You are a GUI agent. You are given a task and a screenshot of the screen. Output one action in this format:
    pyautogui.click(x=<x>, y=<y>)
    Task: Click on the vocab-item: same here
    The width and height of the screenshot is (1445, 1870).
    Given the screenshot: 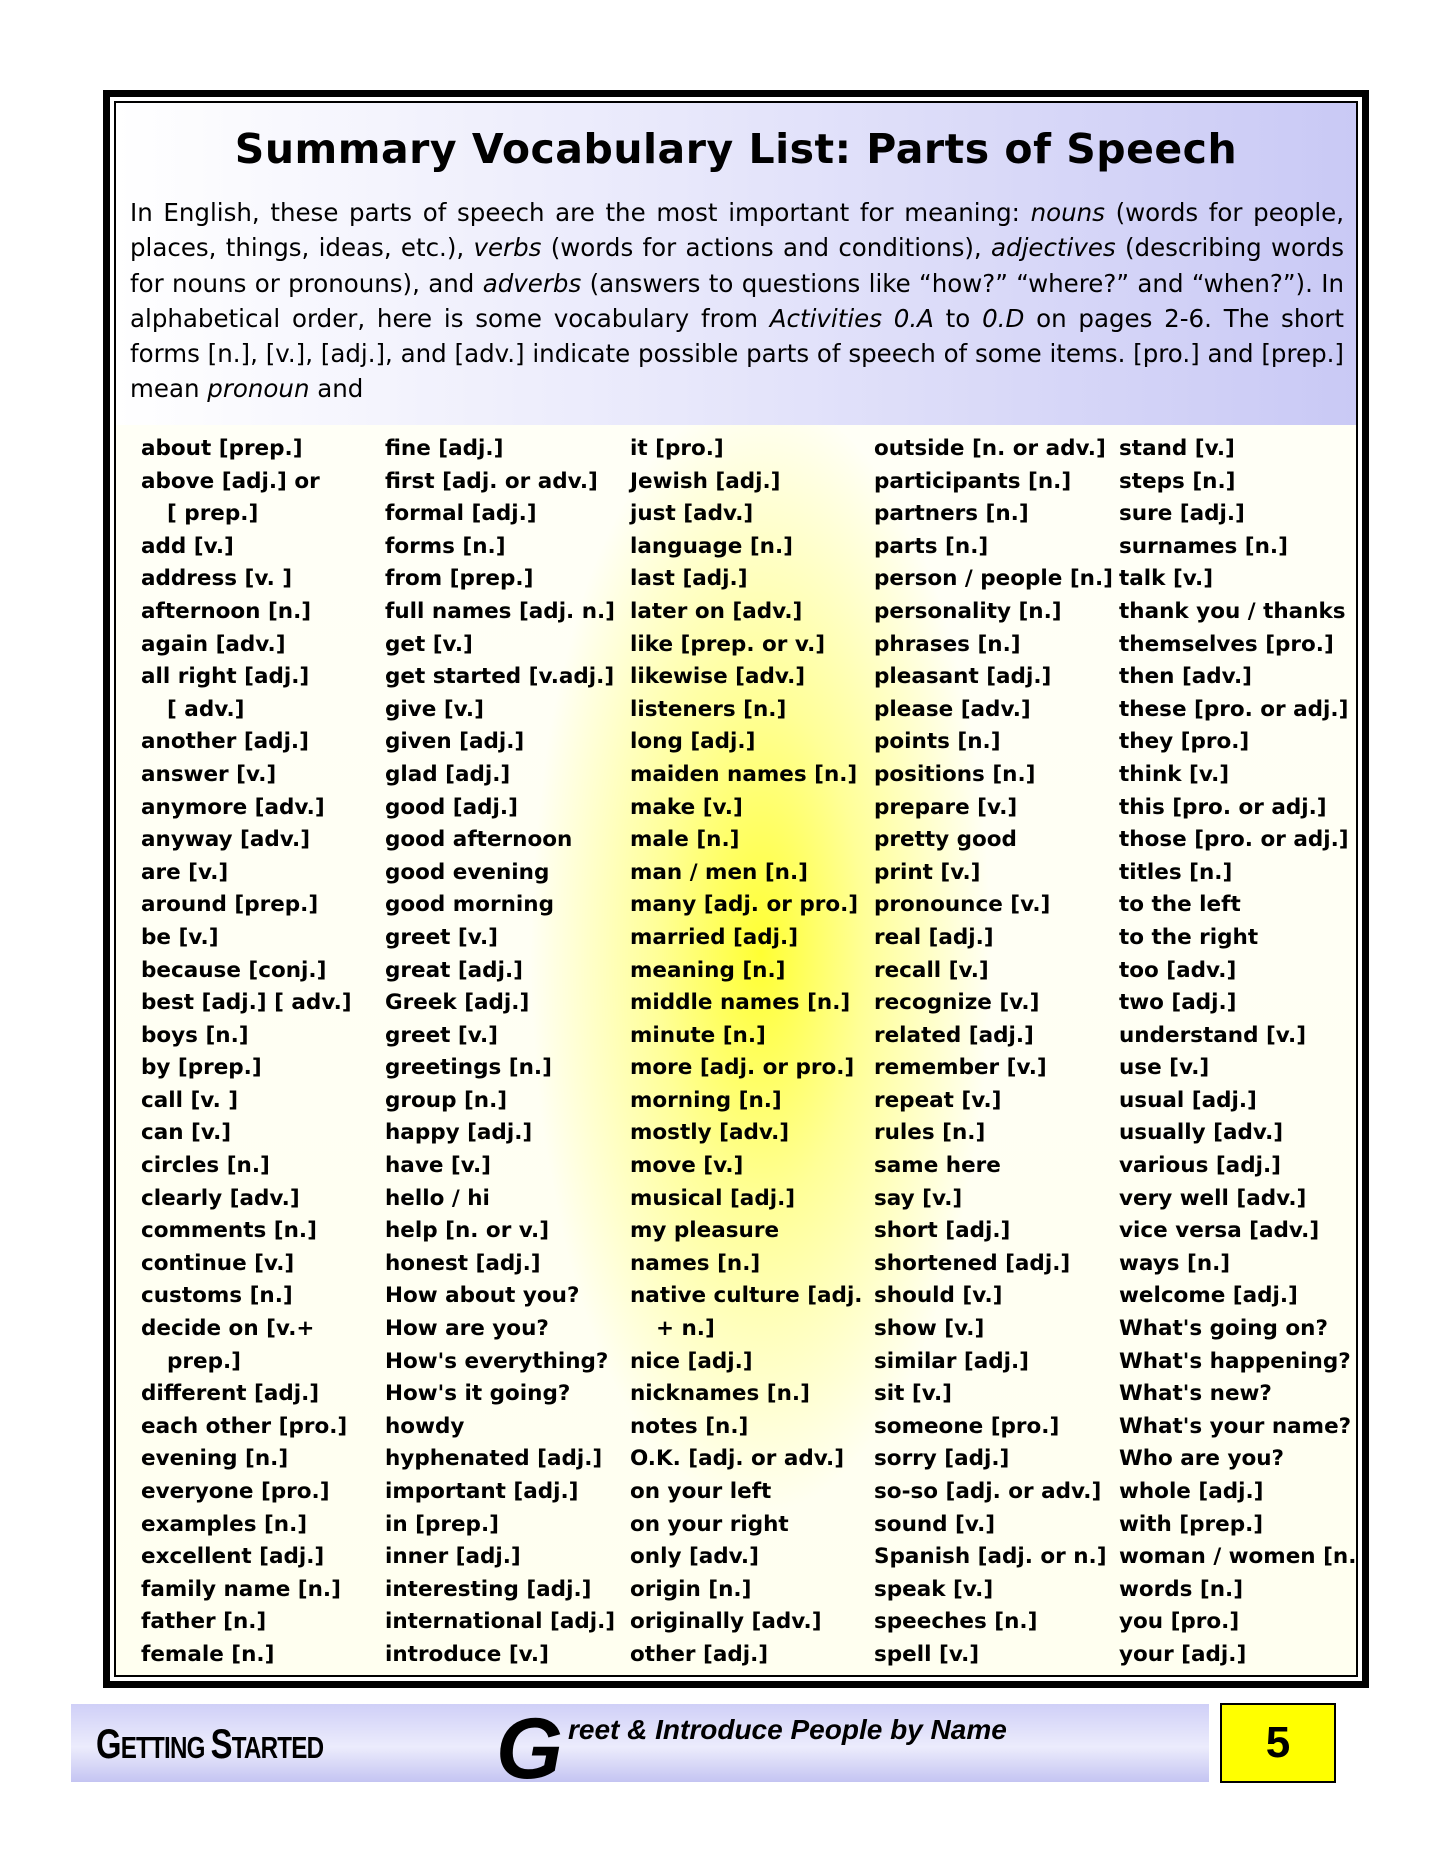 What is the action you would take?
    pyautogui.click(x=937, y=1166)
    